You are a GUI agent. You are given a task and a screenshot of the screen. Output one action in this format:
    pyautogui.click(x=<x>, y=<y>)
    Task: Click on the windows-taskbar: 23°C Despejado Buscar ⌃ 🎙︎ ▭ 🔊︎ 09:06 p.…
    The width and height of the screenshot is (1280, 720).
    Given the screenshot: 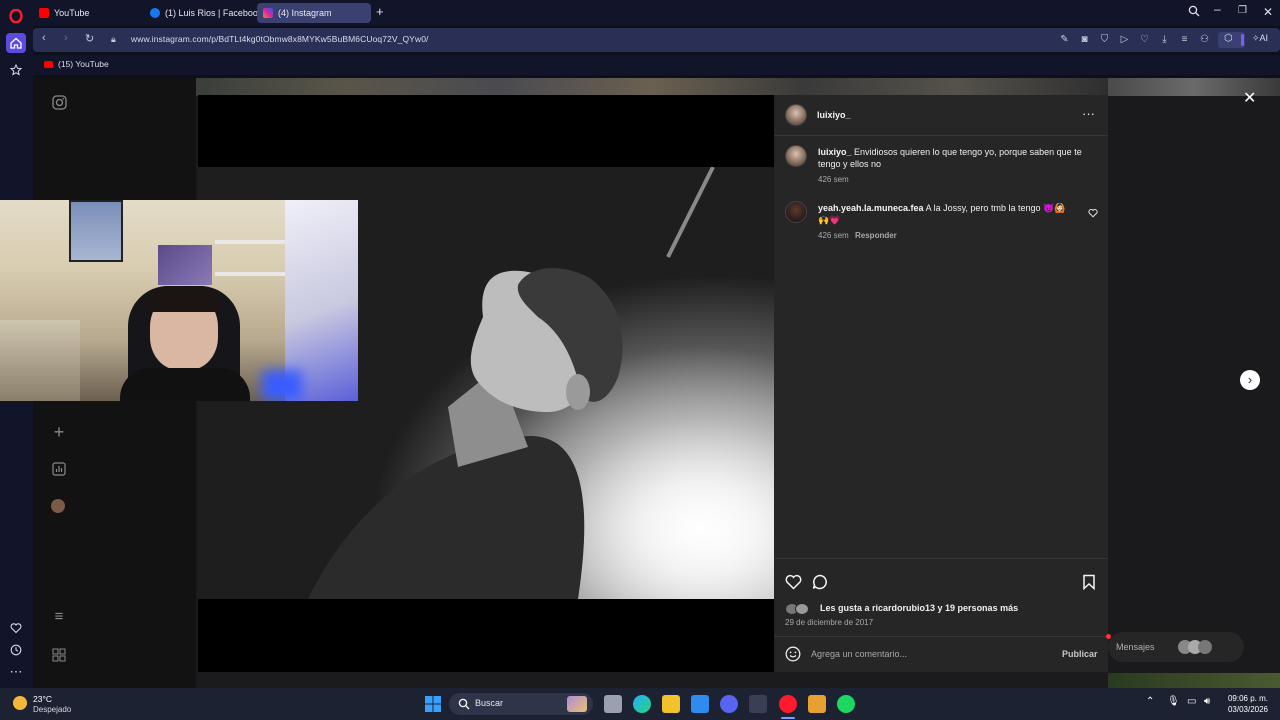 What is the action you would take?
    pyautogui.click(x=640, y=704)
    